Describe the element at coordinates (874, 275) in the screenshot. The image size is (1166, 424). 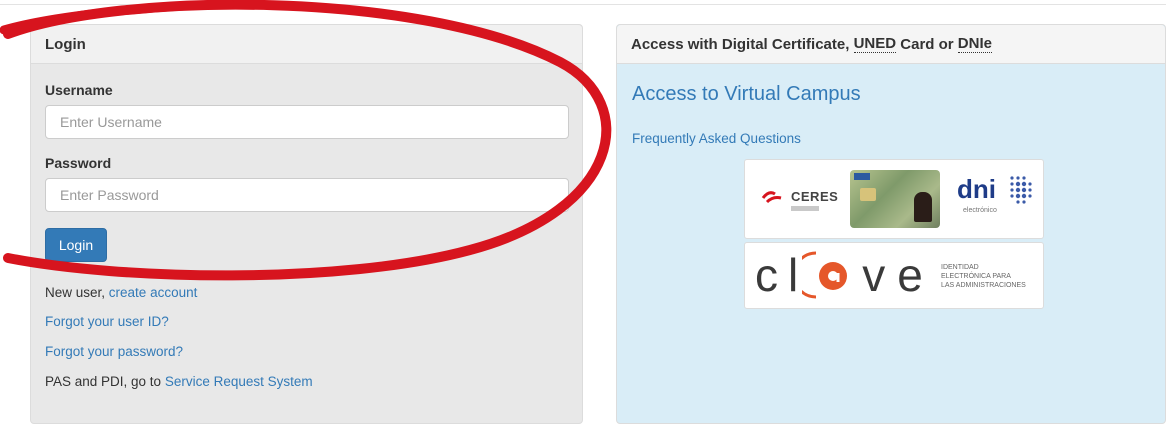
I see `clave-letter-v: v` at that location.